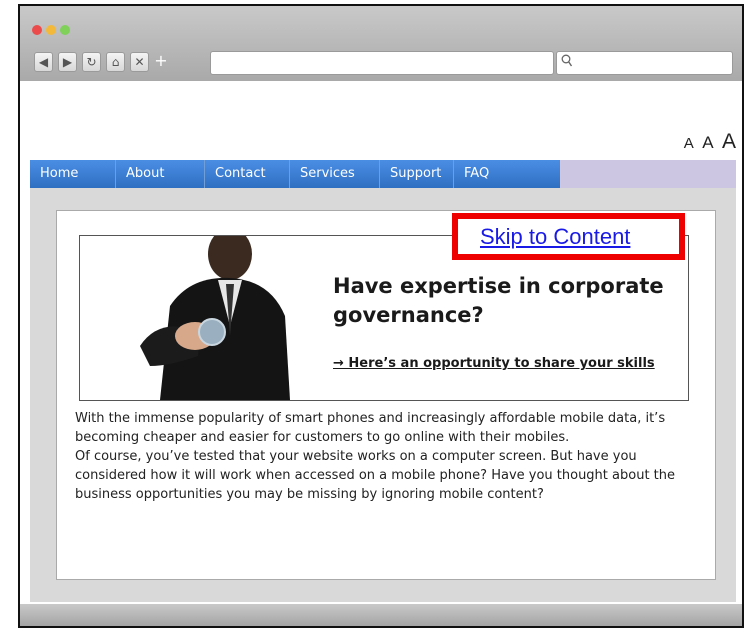 This screenshot has height=631, width=748. What do you see at coordinates (215, 318) in the screenshot?
I see `businessman-image` at bounding box center [215, 318].